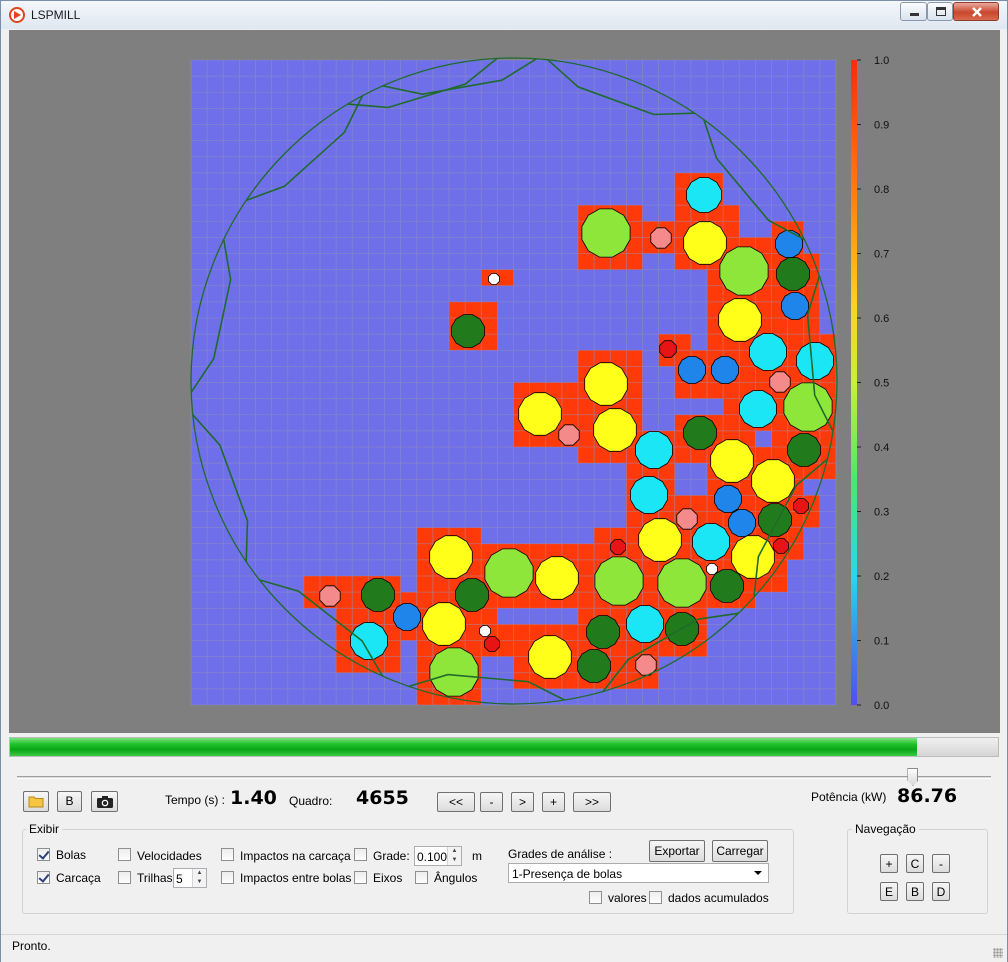  Describe the element at coordinates (504, 777) in the screenshot. I see `time-slider-track` at that location.